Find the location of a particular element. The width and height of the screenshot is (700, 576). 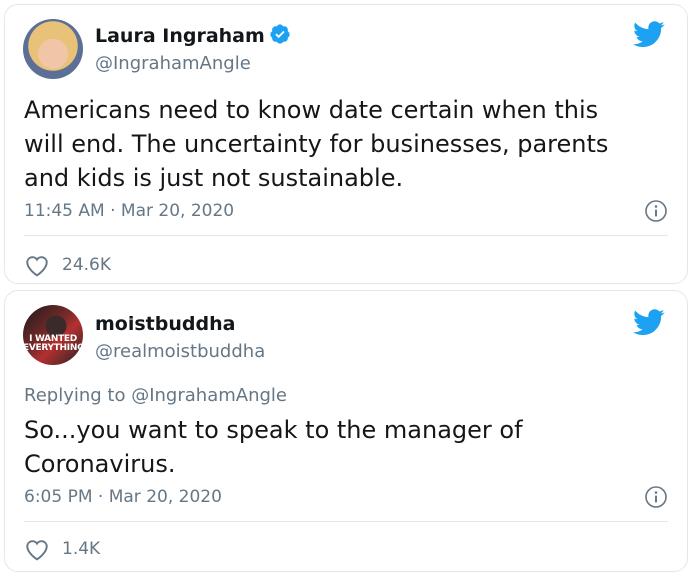

replying-mention: @IngrahamAngle is located at coordinates (209, 395).